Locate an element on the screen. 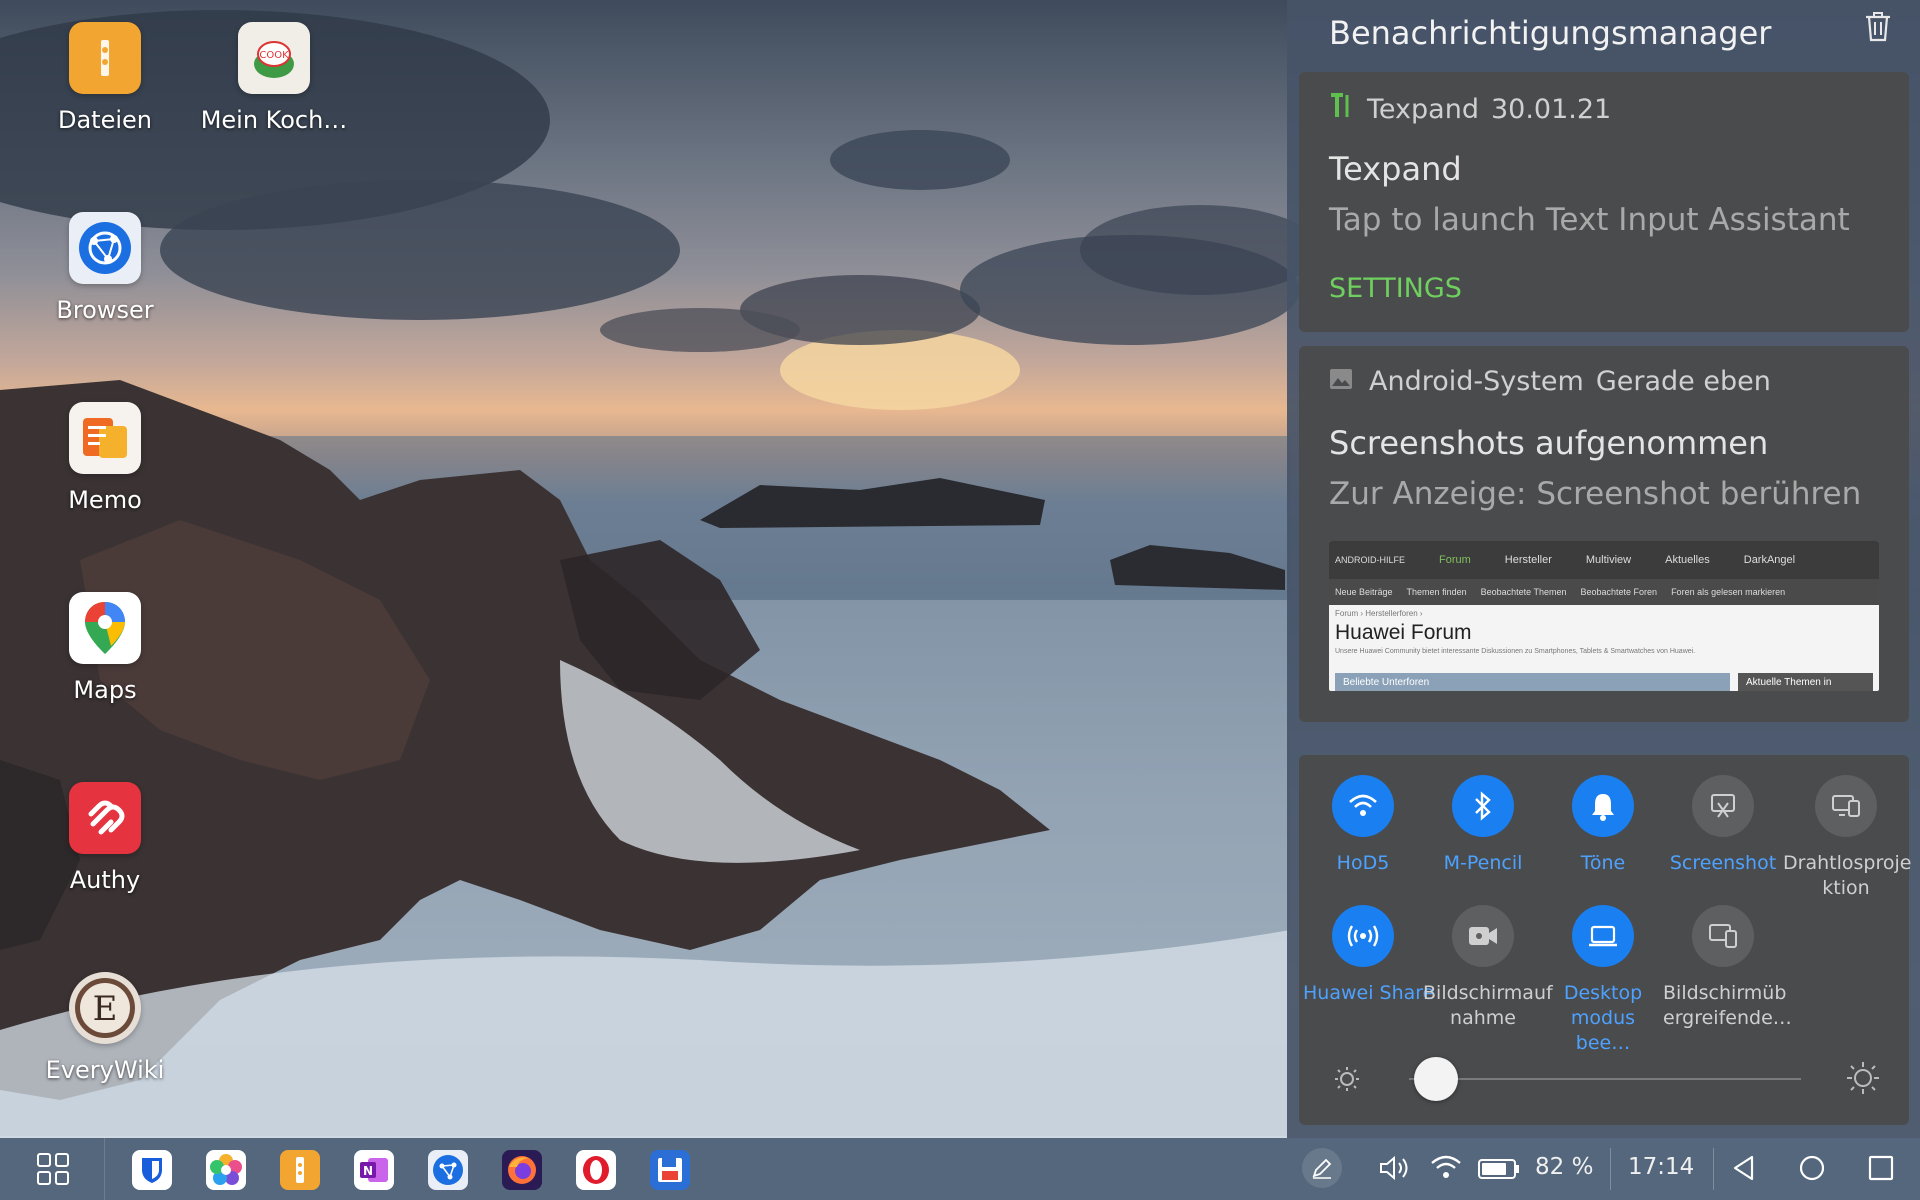 The height and width of the screenshot is (1200, 1920). trash-icon is located at coordinates (1878, 26).